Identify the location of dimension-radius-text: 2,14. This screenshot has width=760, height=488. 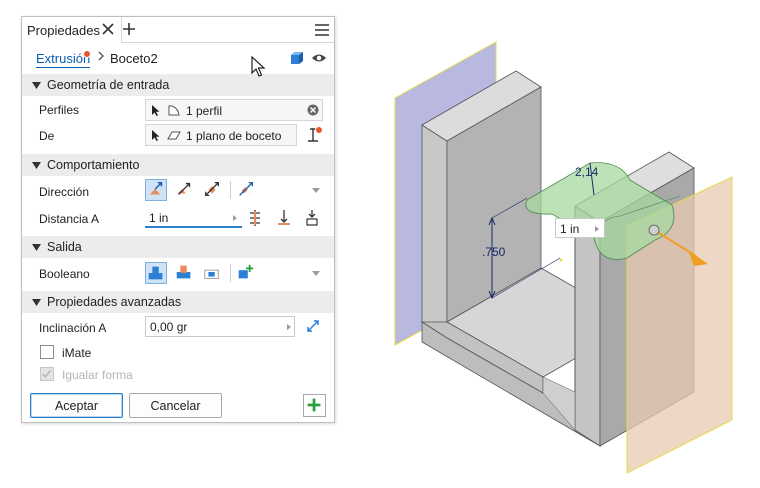
(587, 172).